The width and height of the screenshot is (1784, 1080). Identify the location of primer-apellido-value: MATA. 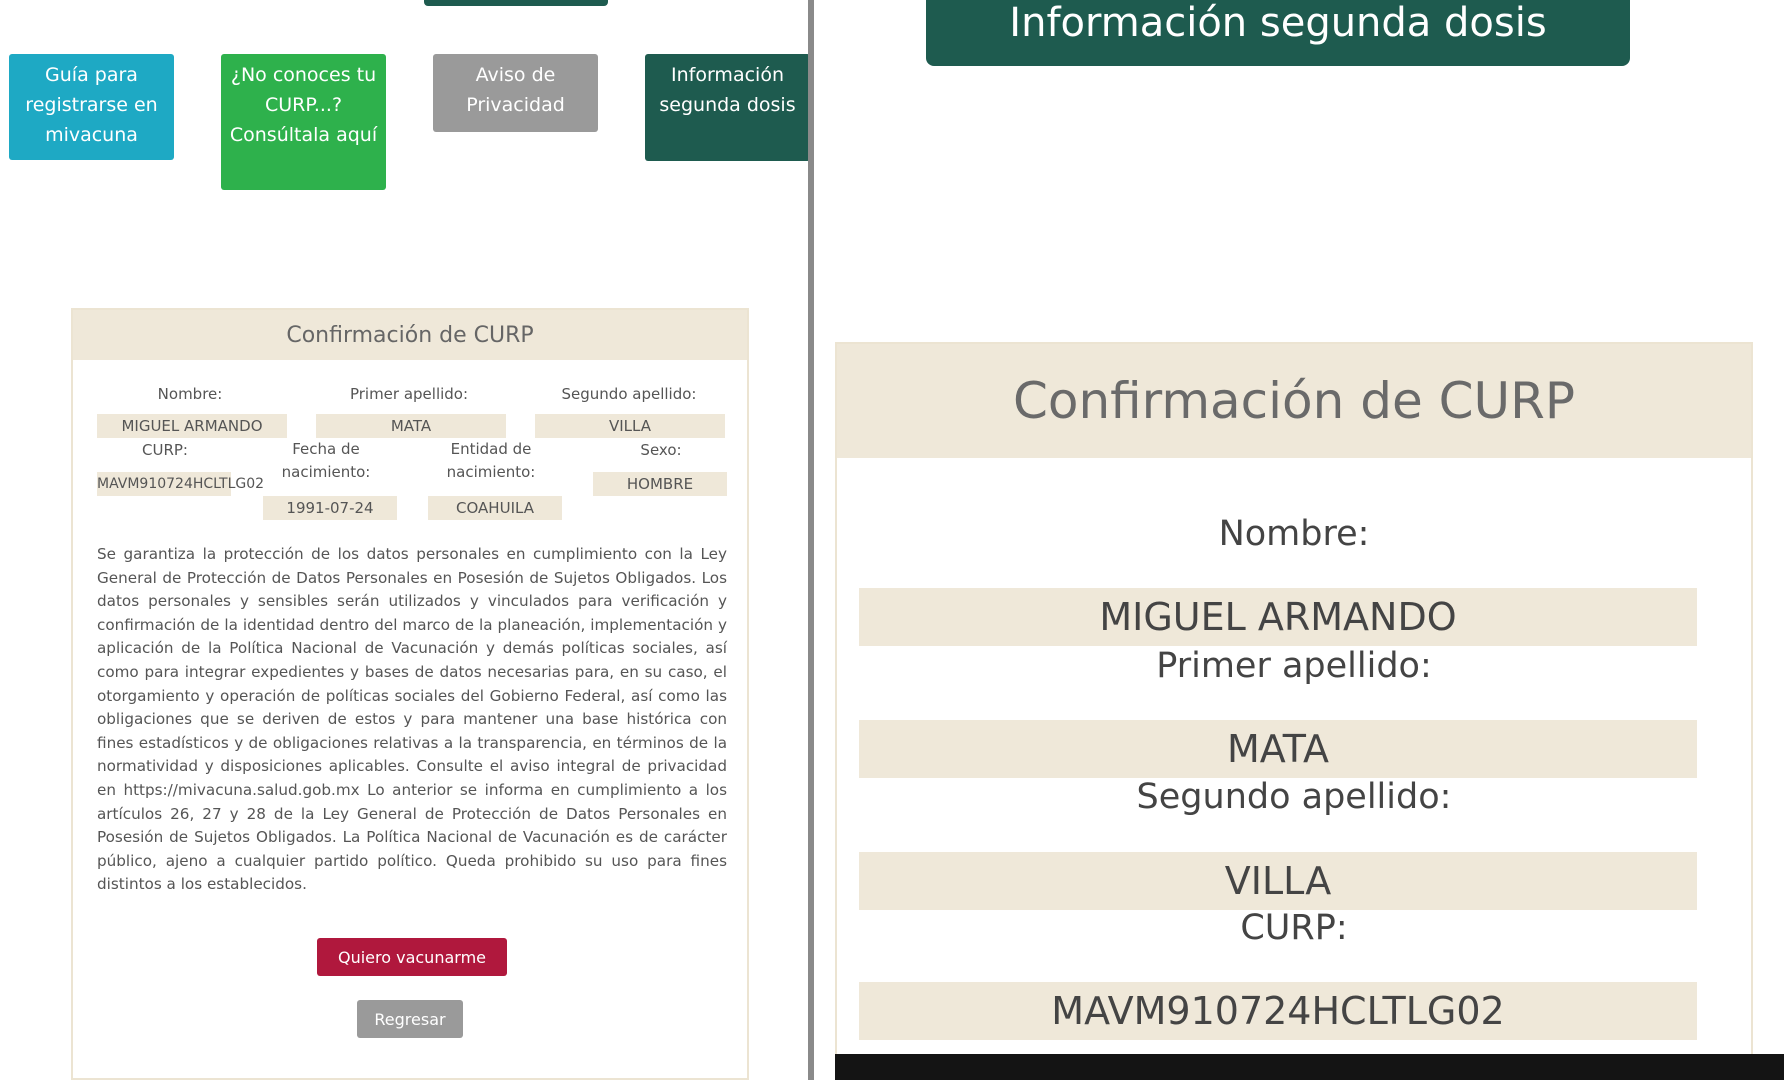
(411, 426).